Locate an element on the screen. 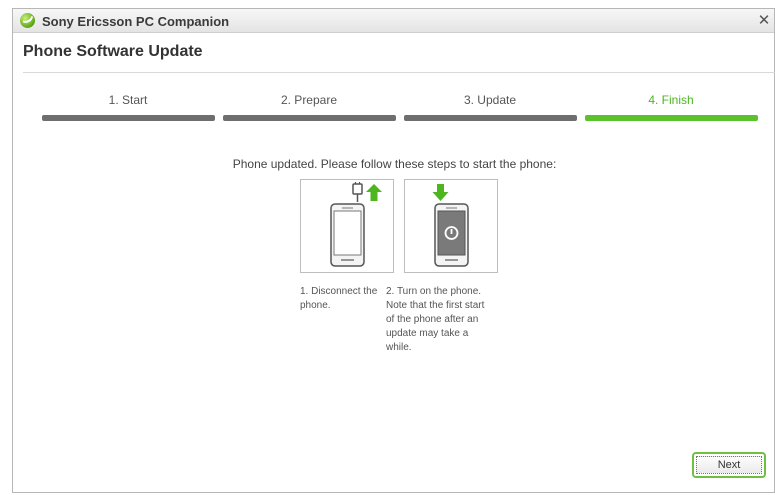 The height and width of the screenshot is (495, 775). next-button: Next is located at coordinates (729, 465).